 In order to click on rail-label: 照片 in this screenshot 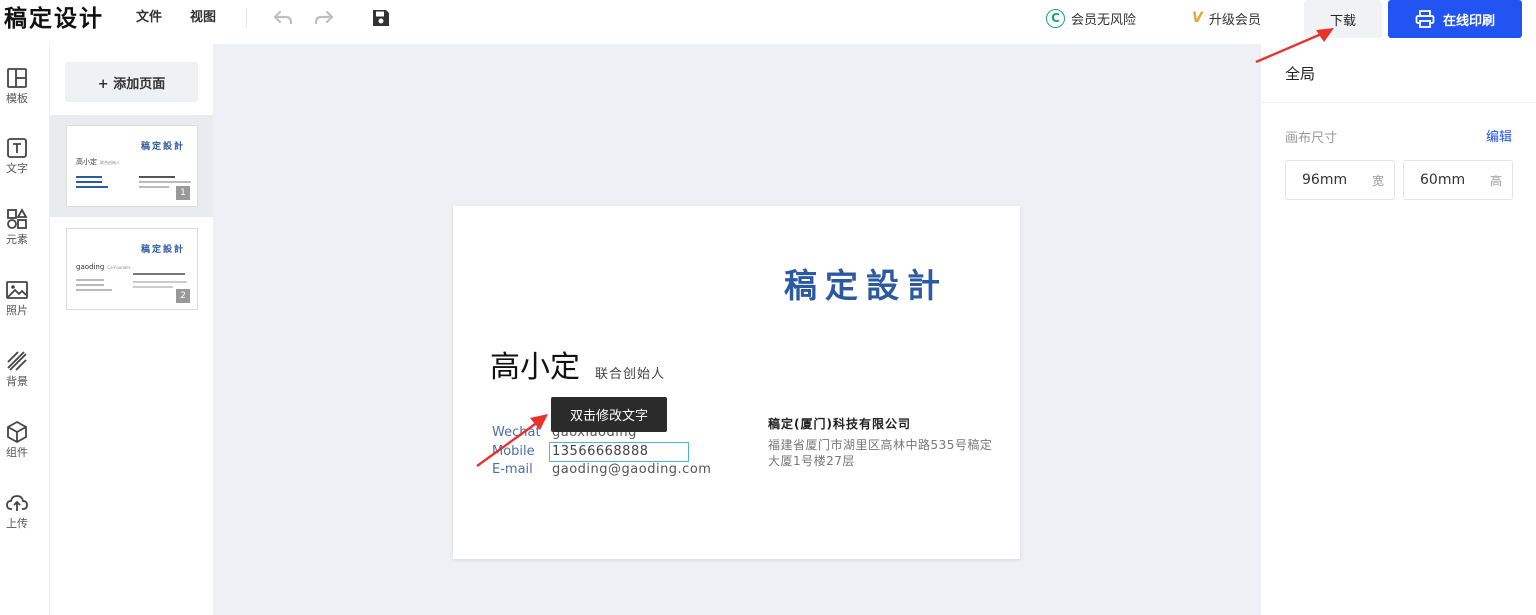, I will do `click(17, 310)`.